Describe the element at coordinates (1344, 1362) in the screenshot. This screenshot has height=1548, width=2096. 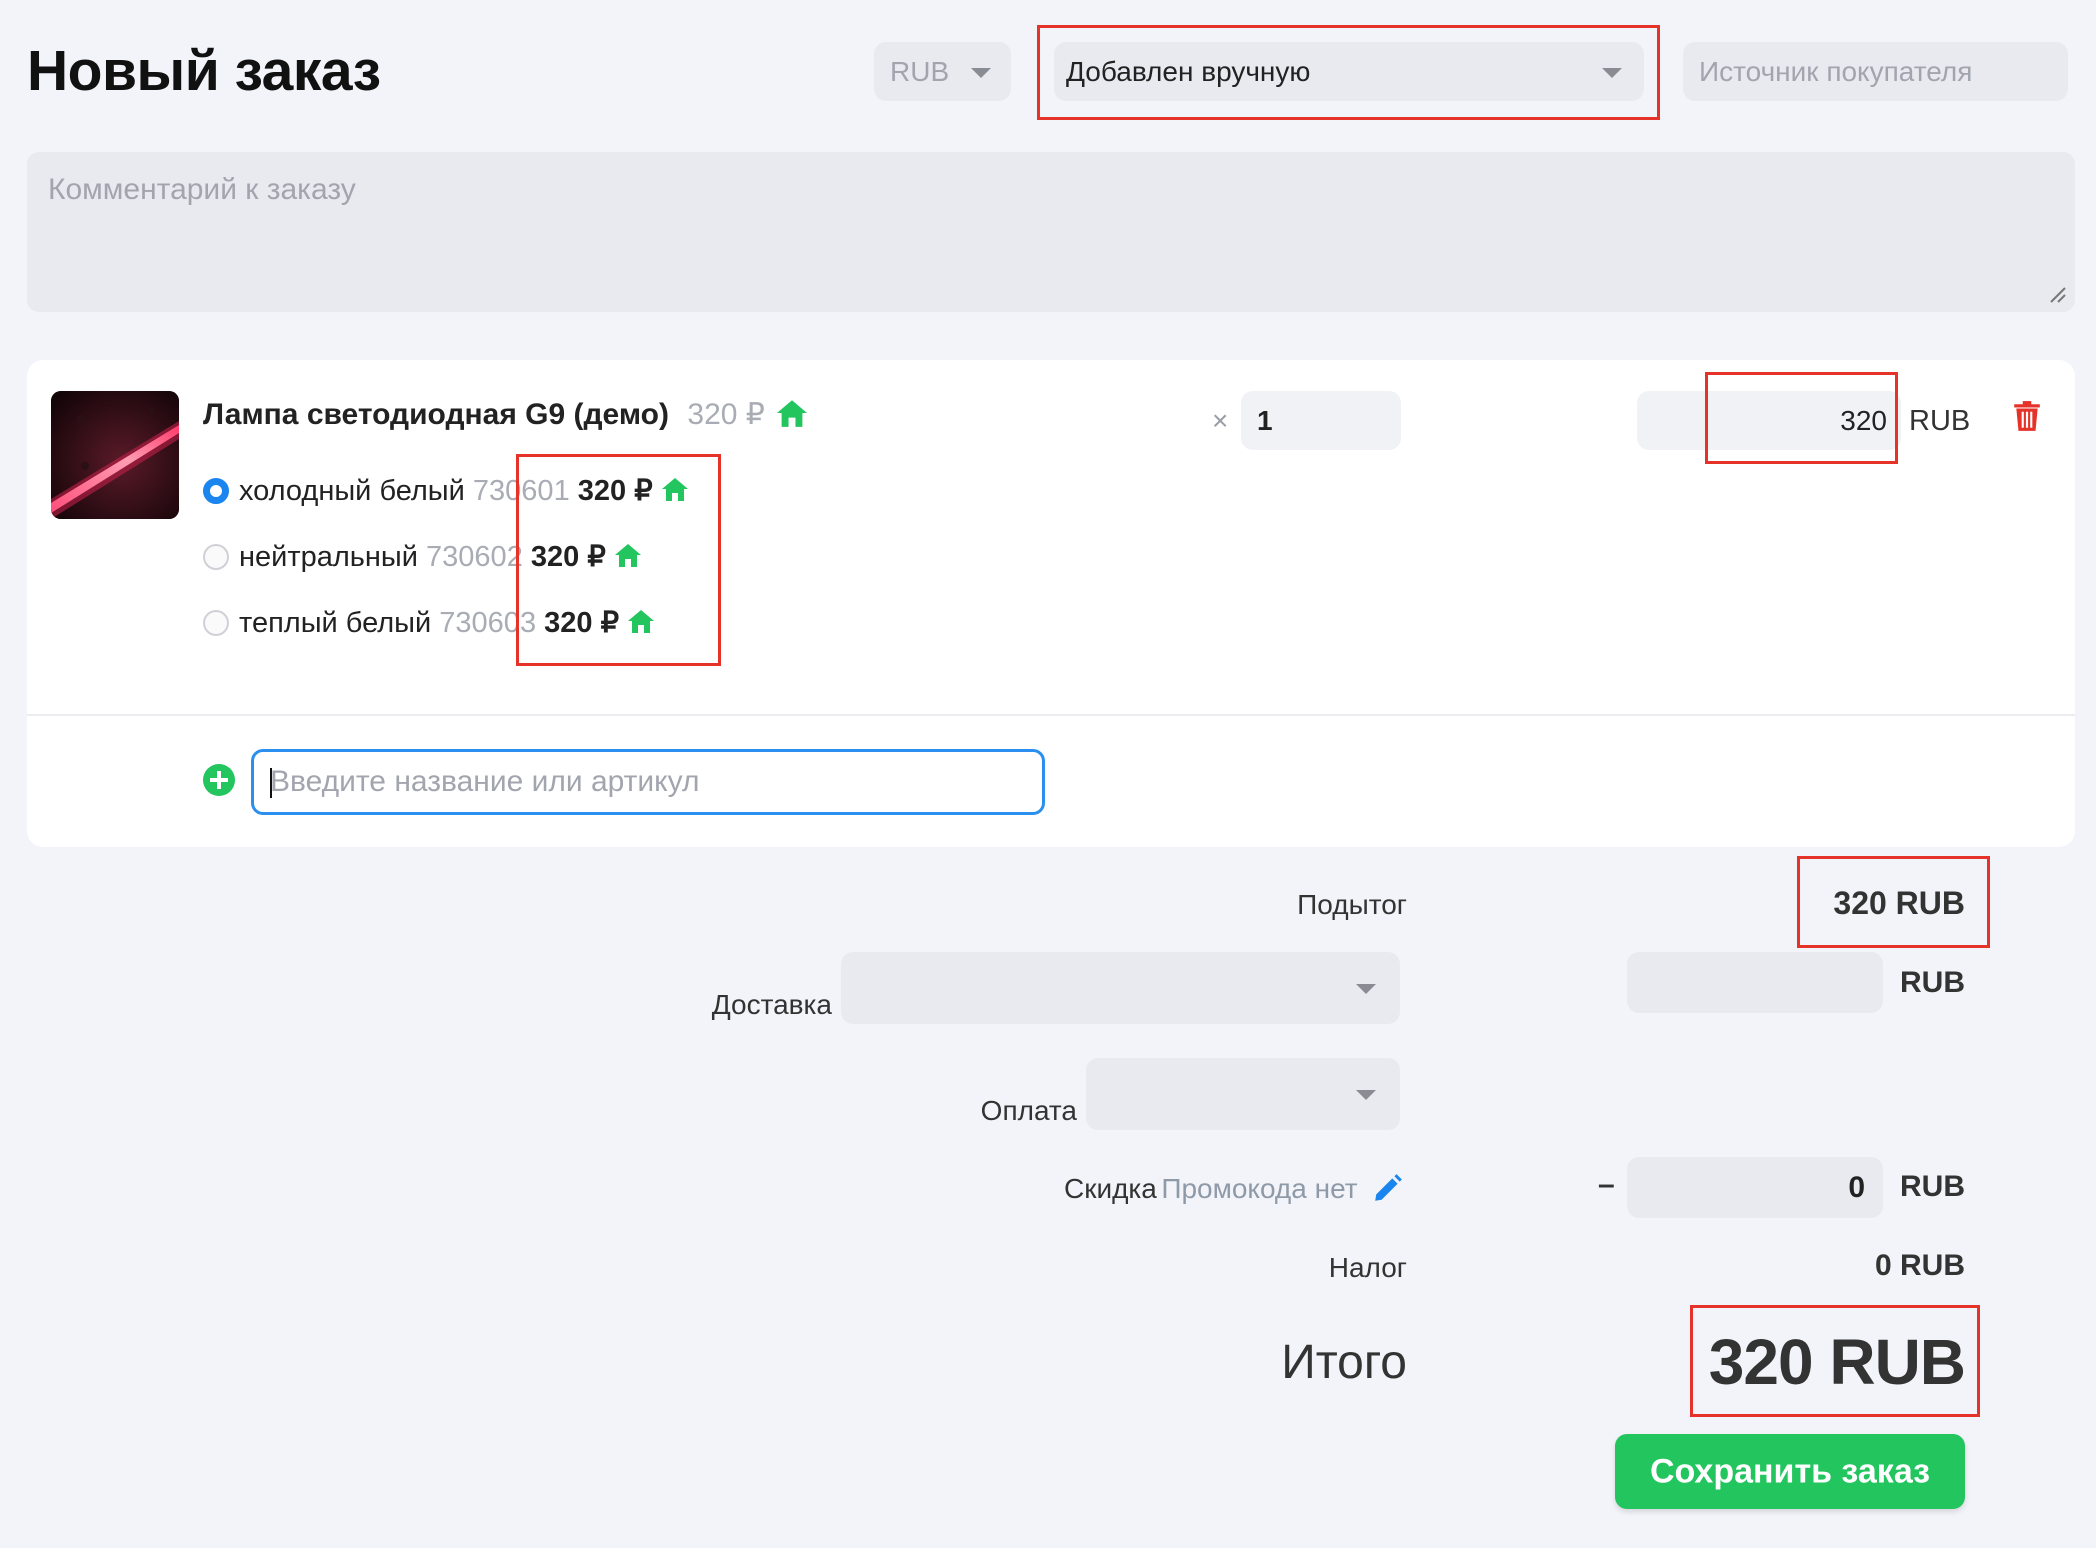
I see `total-label: Итого` at that location.